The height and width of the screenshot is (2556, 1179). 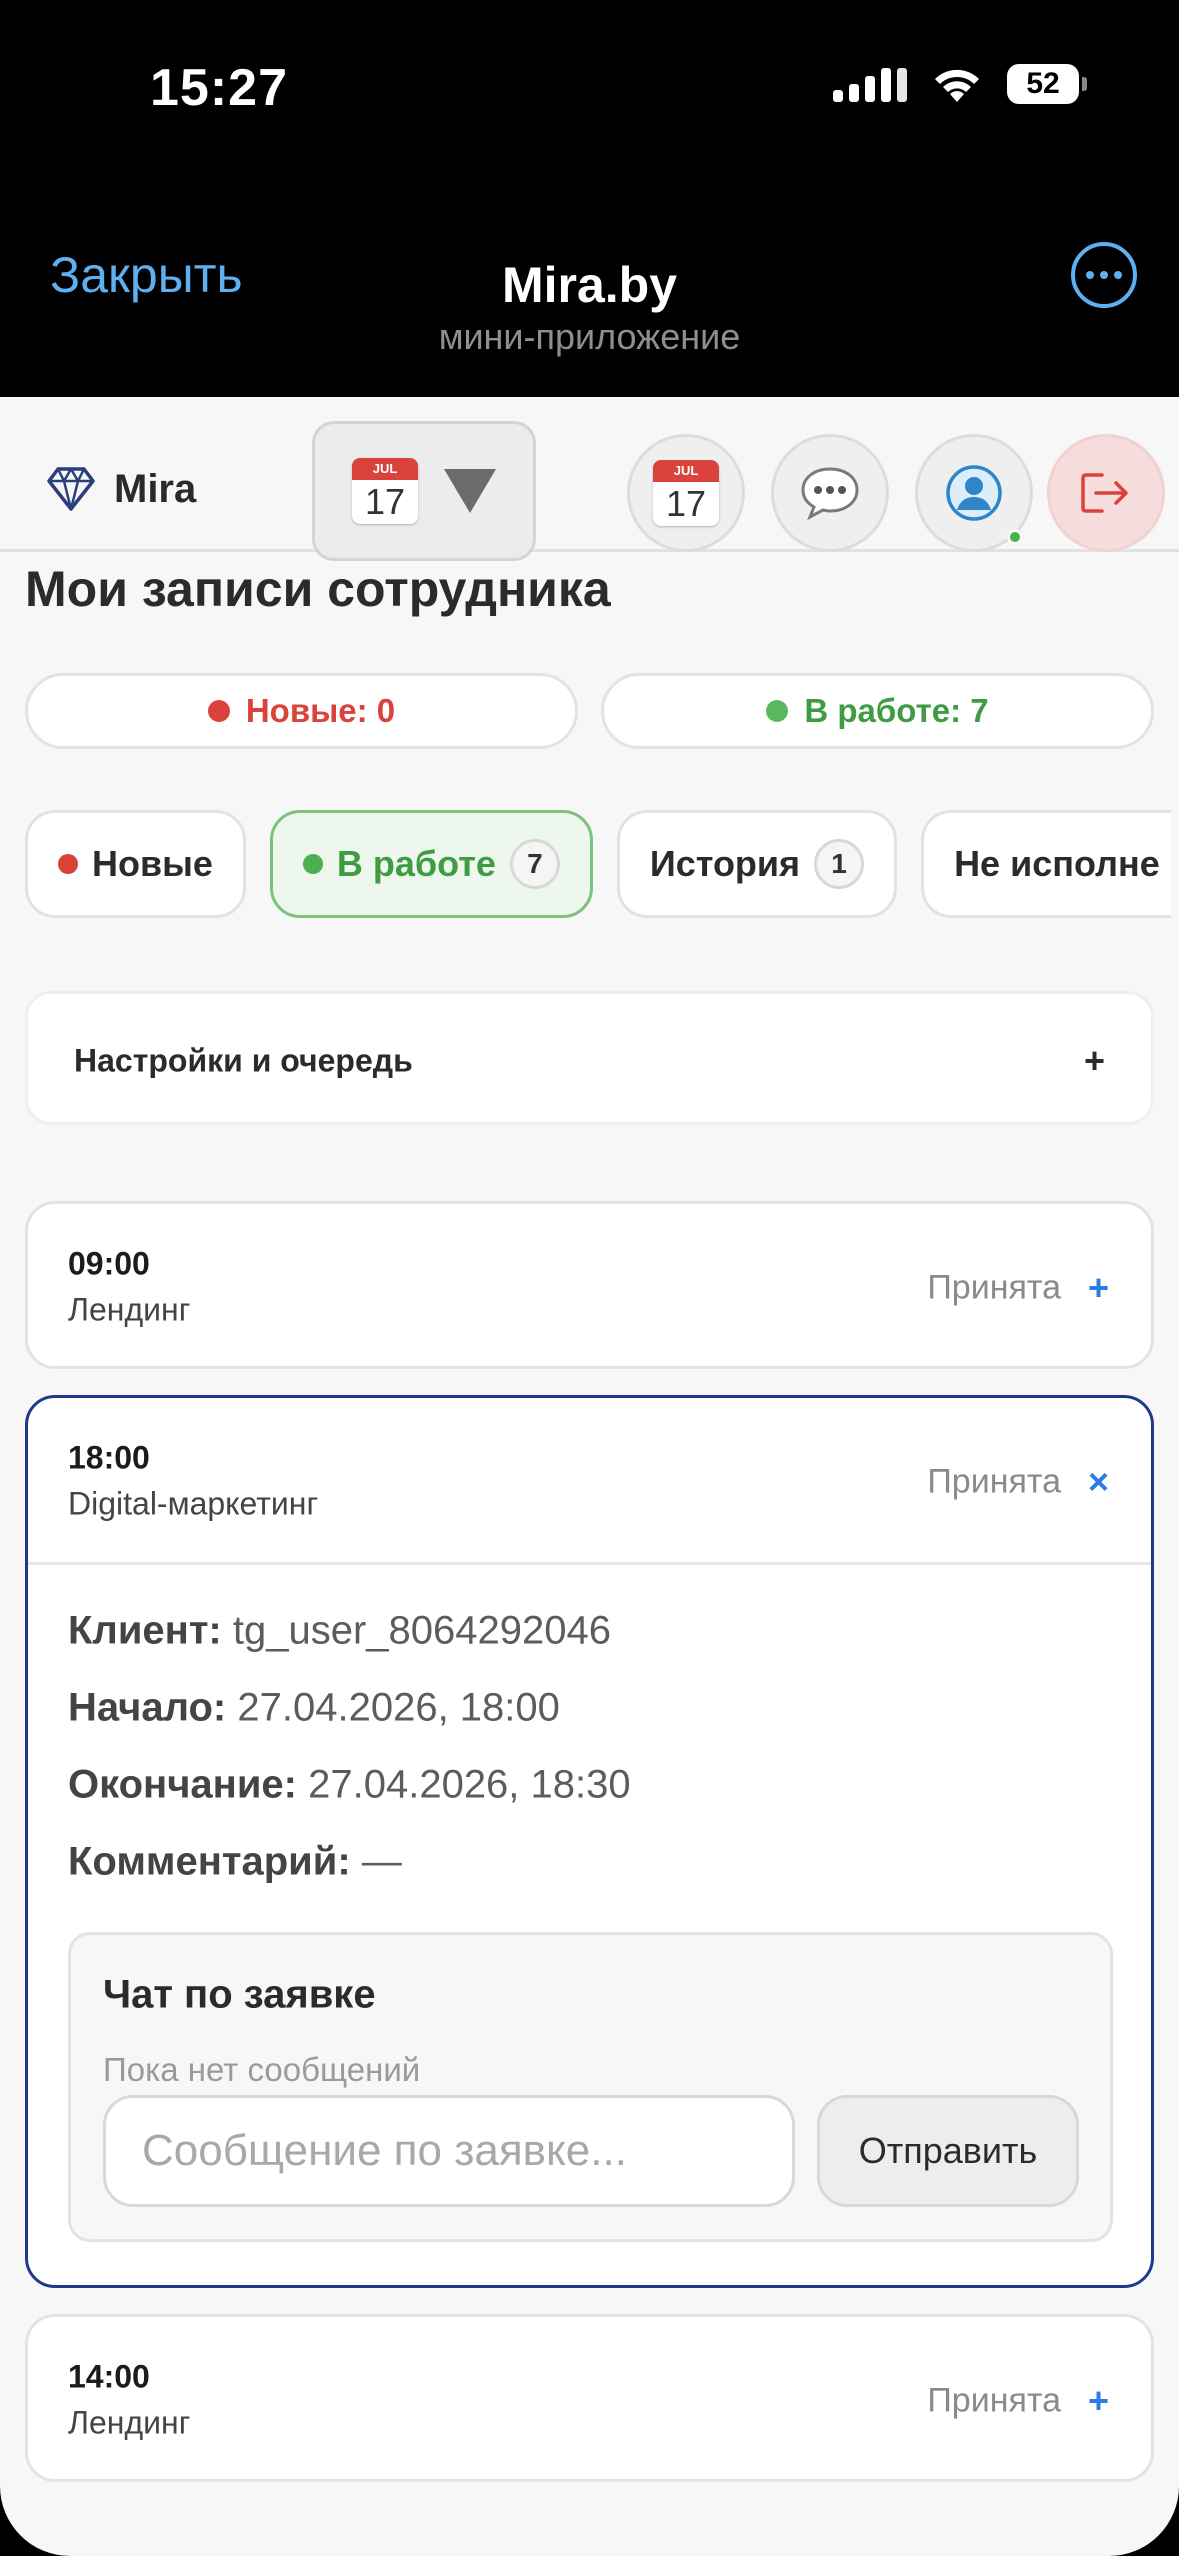 I want to click on calendar-dropdown: JUL 17, so click(x=424, y=491).